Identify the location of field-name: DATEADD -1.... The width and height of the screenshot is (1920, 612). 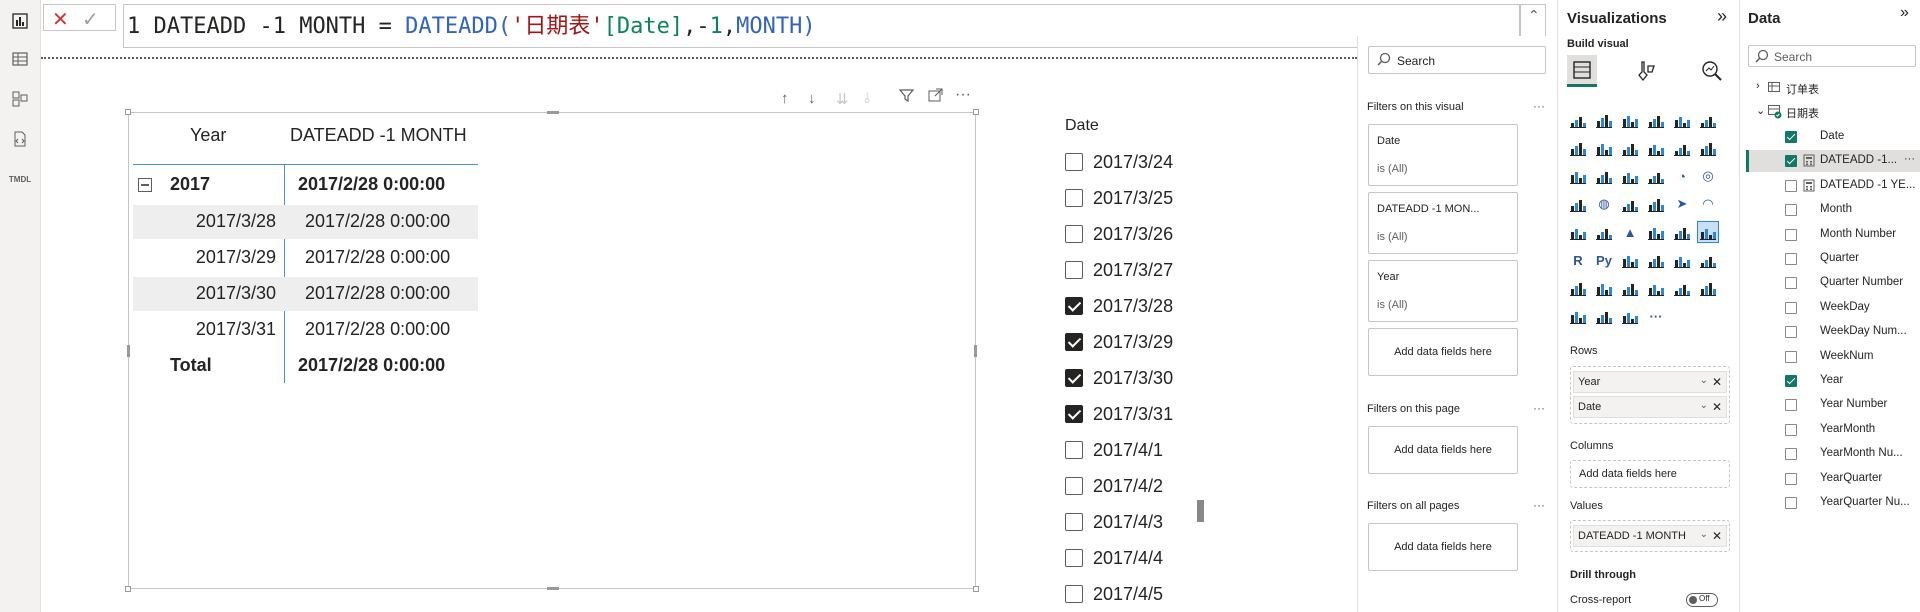
(1858, 160).